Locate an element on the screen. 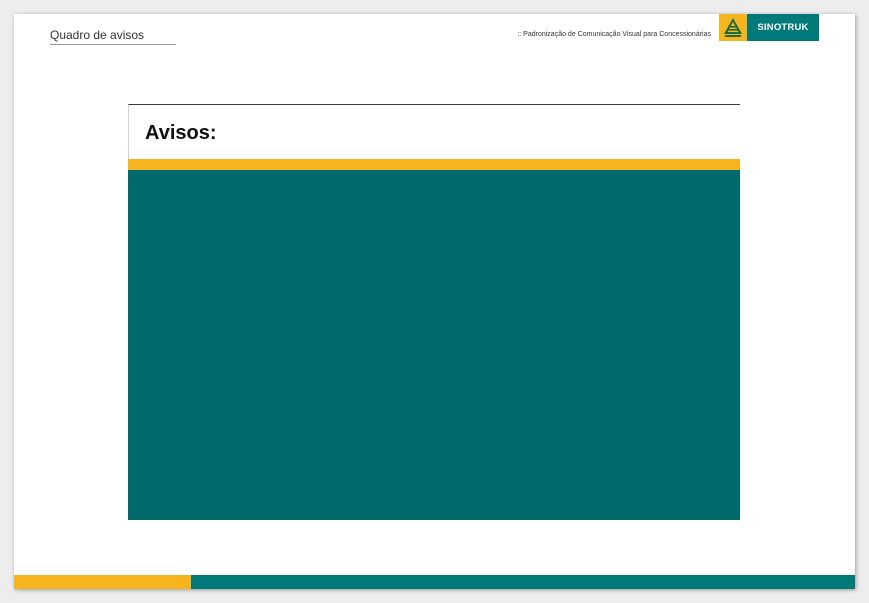  notice-board-accent-stripe is located at coordinates (434, 164).